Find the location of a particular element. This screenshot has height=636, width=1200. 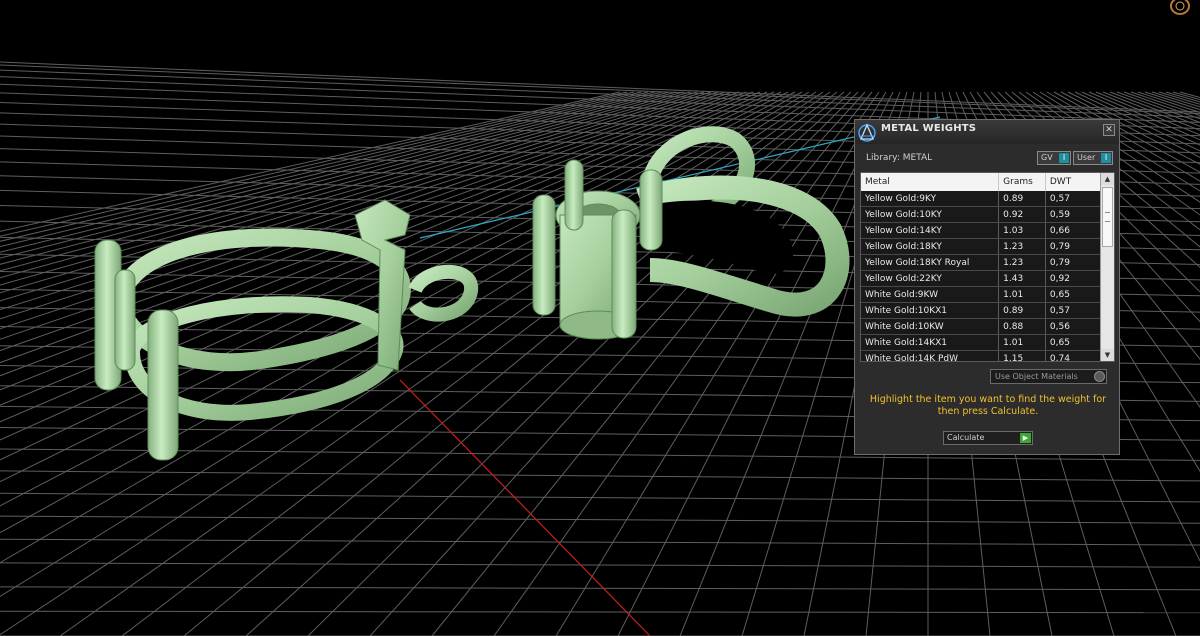

table-row: Yellow Gold:14KY 1.03 0,66 is located at coordinates (982, 230).